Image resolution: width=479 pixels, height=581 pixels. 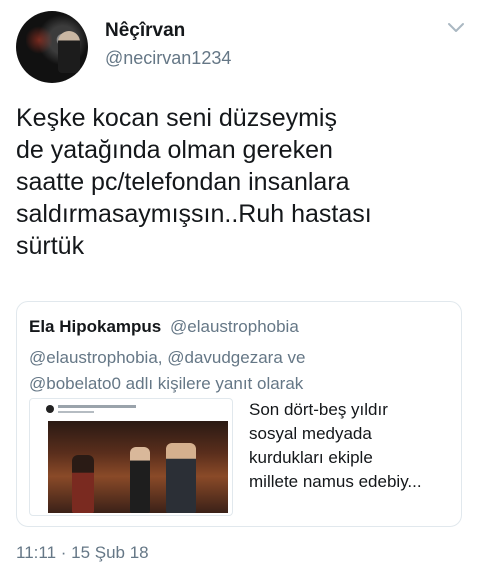 What do you see at coordinates (168, 58) in the screenshot?
I see `author-handle: @necirvan1234` at bounding box center [168, 58].